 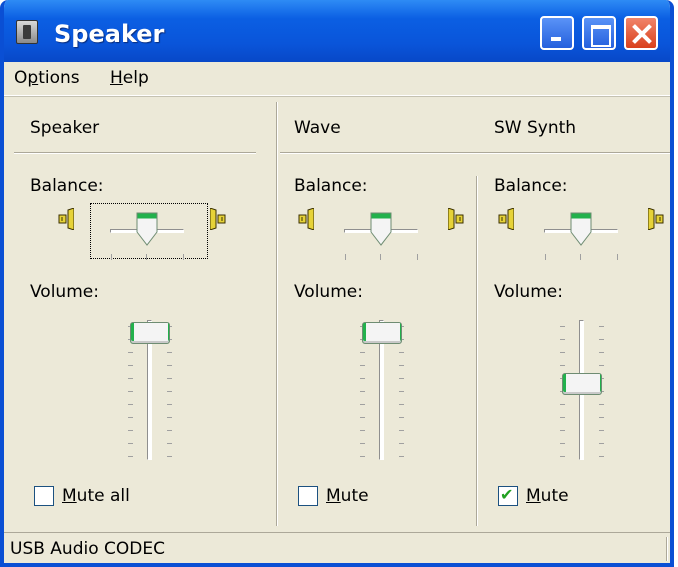 I want to click on mute-checkbox-sw-synth: ✔, so click(x=508, y=495).